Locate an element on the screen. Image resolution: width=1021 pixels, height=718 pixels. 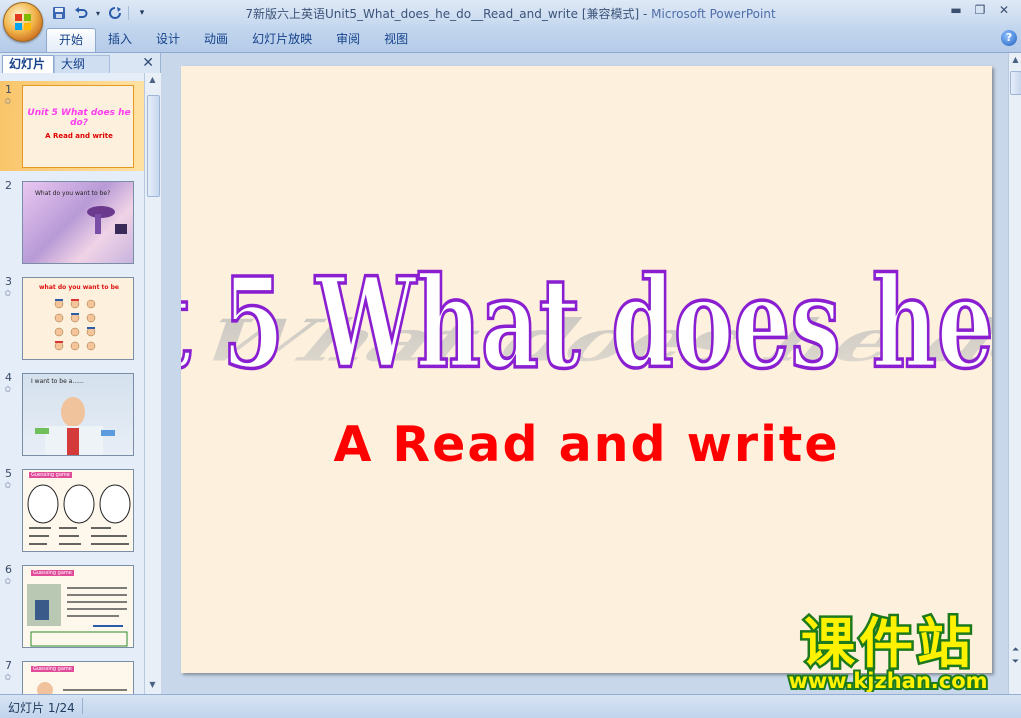
slide-number: 2 is located at coordinates (8, 185).